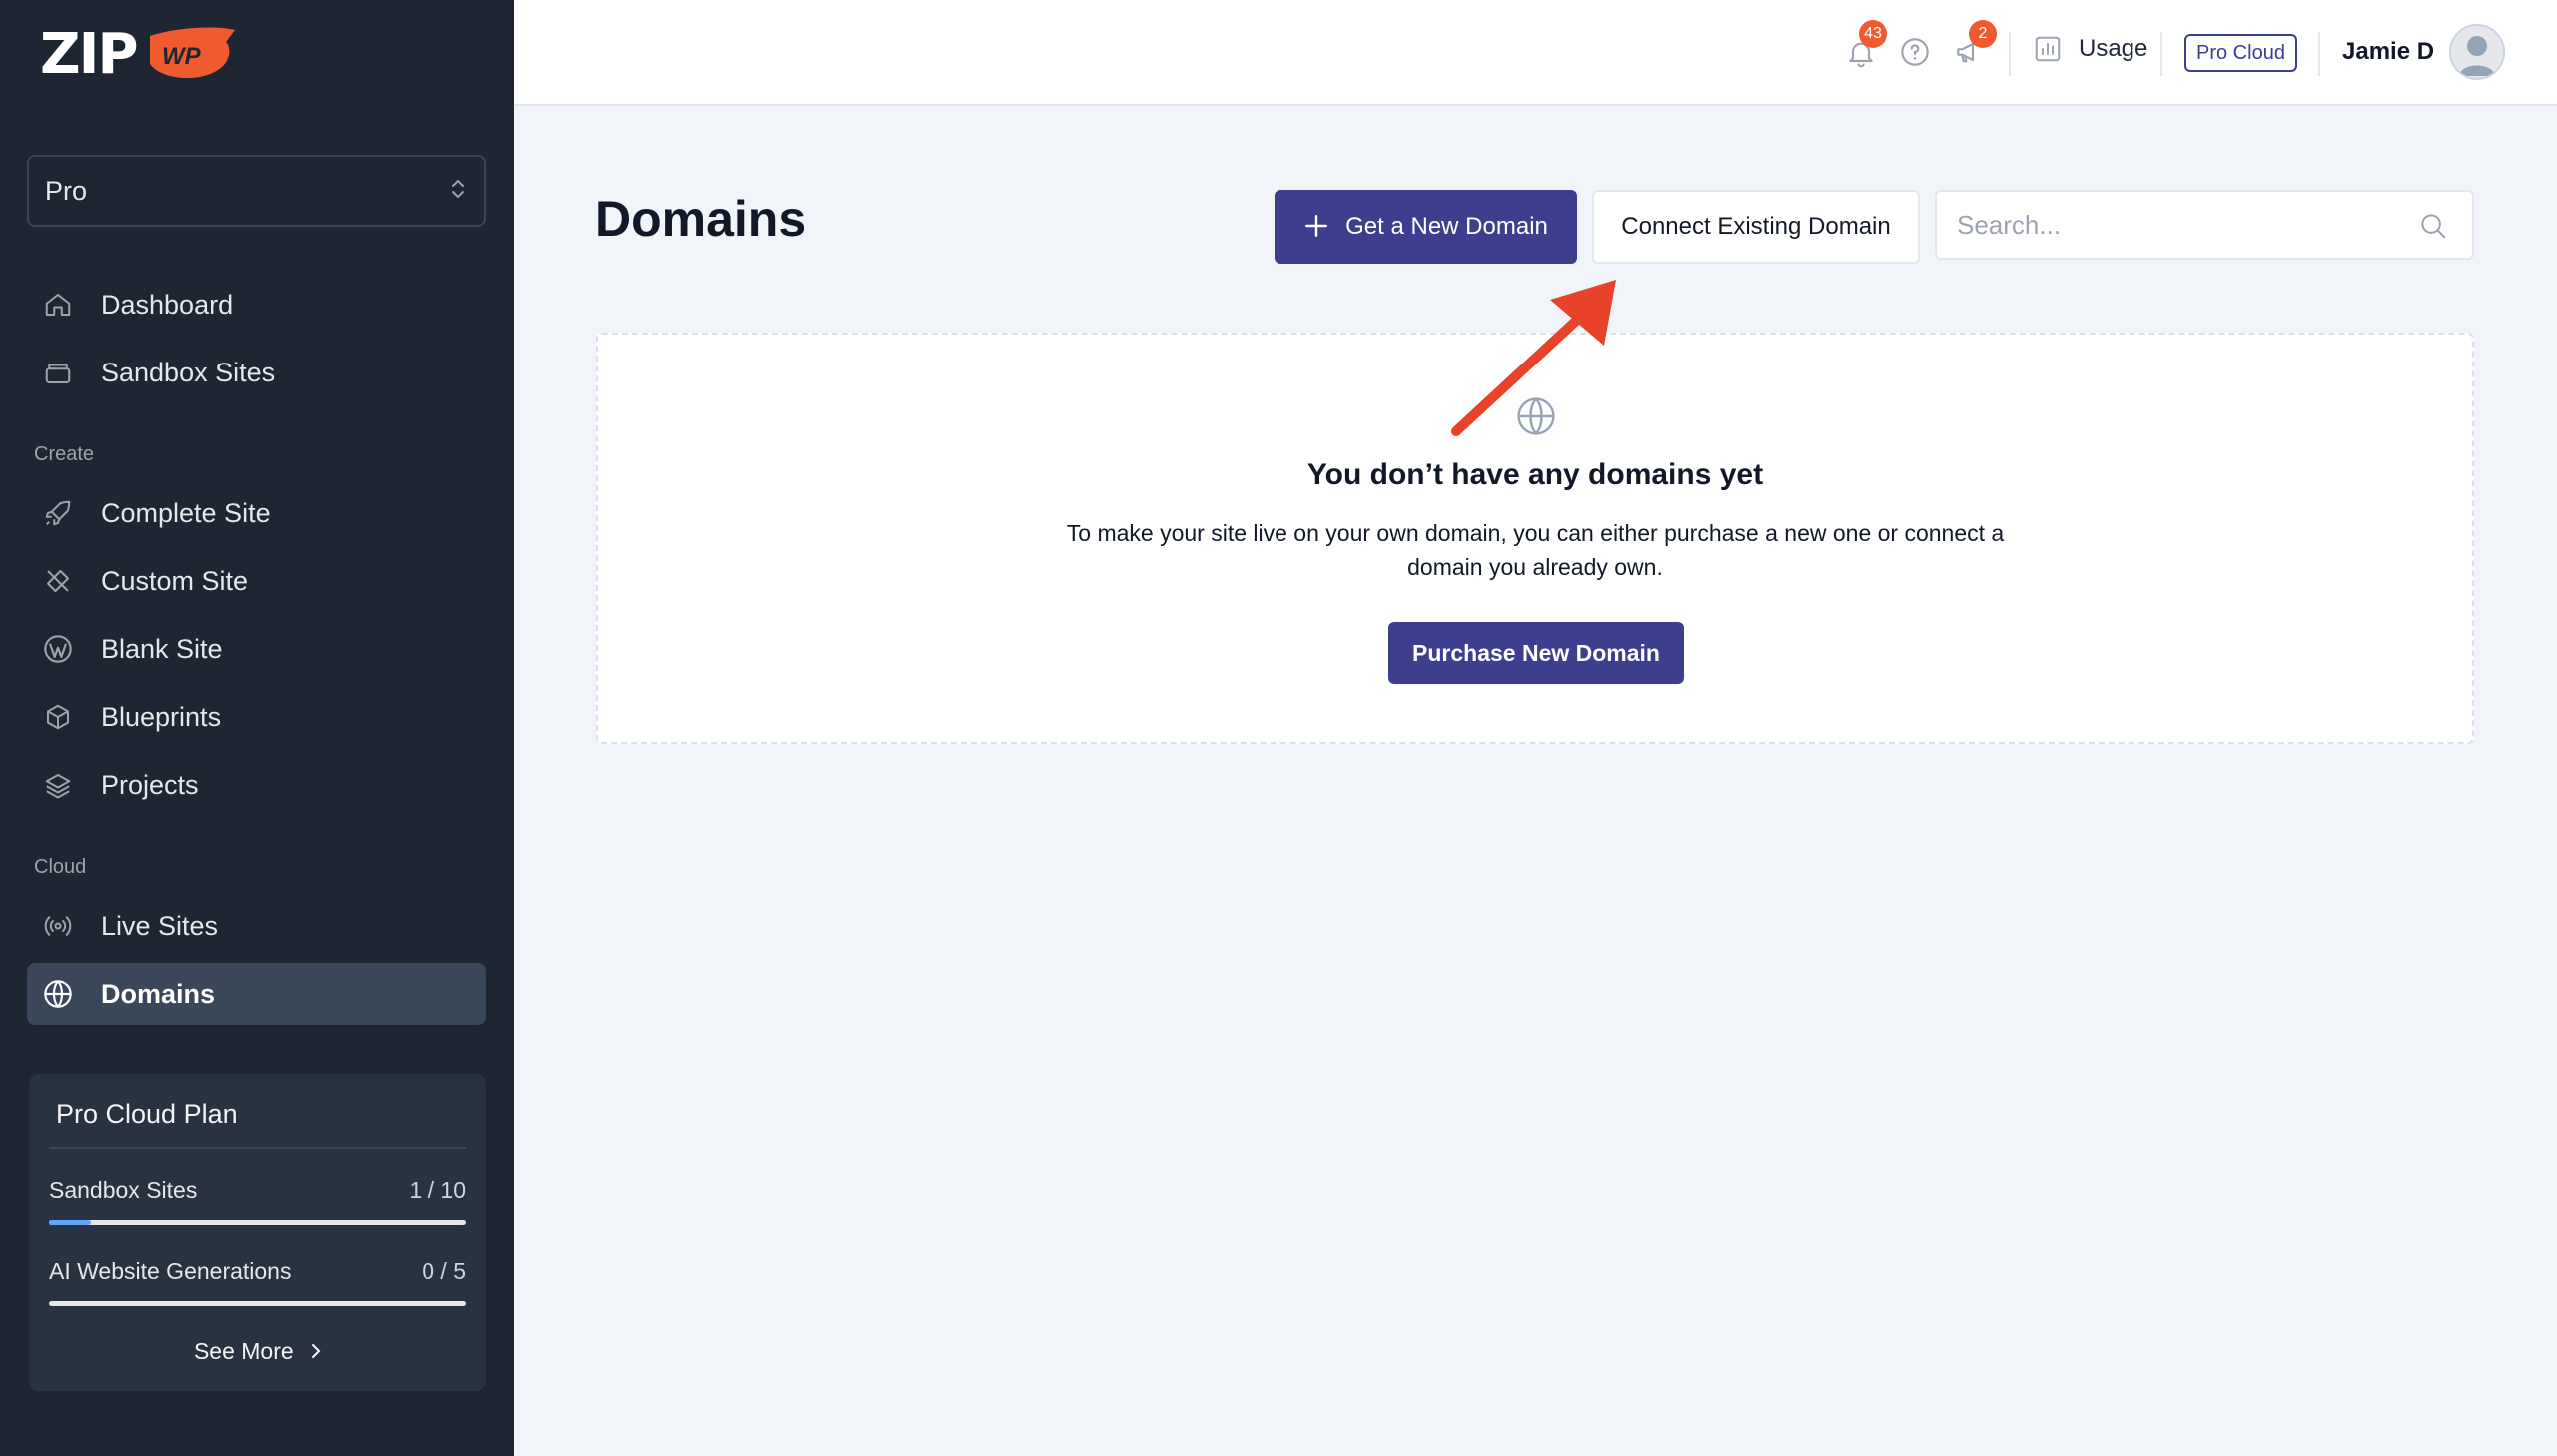  Describe the element at coordinates (182, 56) in the screenshot. I see `logo-badge-text: WP` at that location.